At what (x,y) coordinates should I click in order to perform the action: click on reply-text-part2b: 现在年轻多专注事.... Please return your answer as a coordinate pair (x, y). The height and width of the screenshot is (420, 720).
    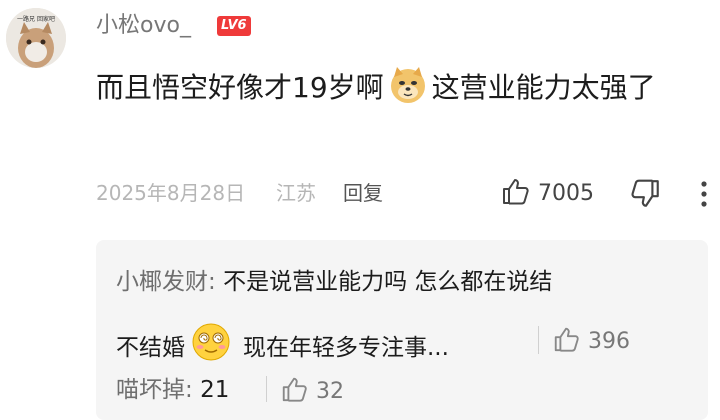
    Looking at the image, I should click on (346, 347).